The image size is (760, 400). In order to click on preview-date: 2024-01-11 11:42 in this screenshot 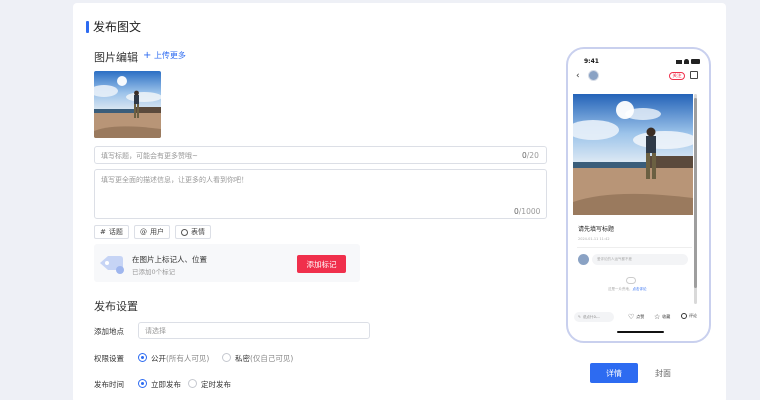, I will do `click(594, 239)`.